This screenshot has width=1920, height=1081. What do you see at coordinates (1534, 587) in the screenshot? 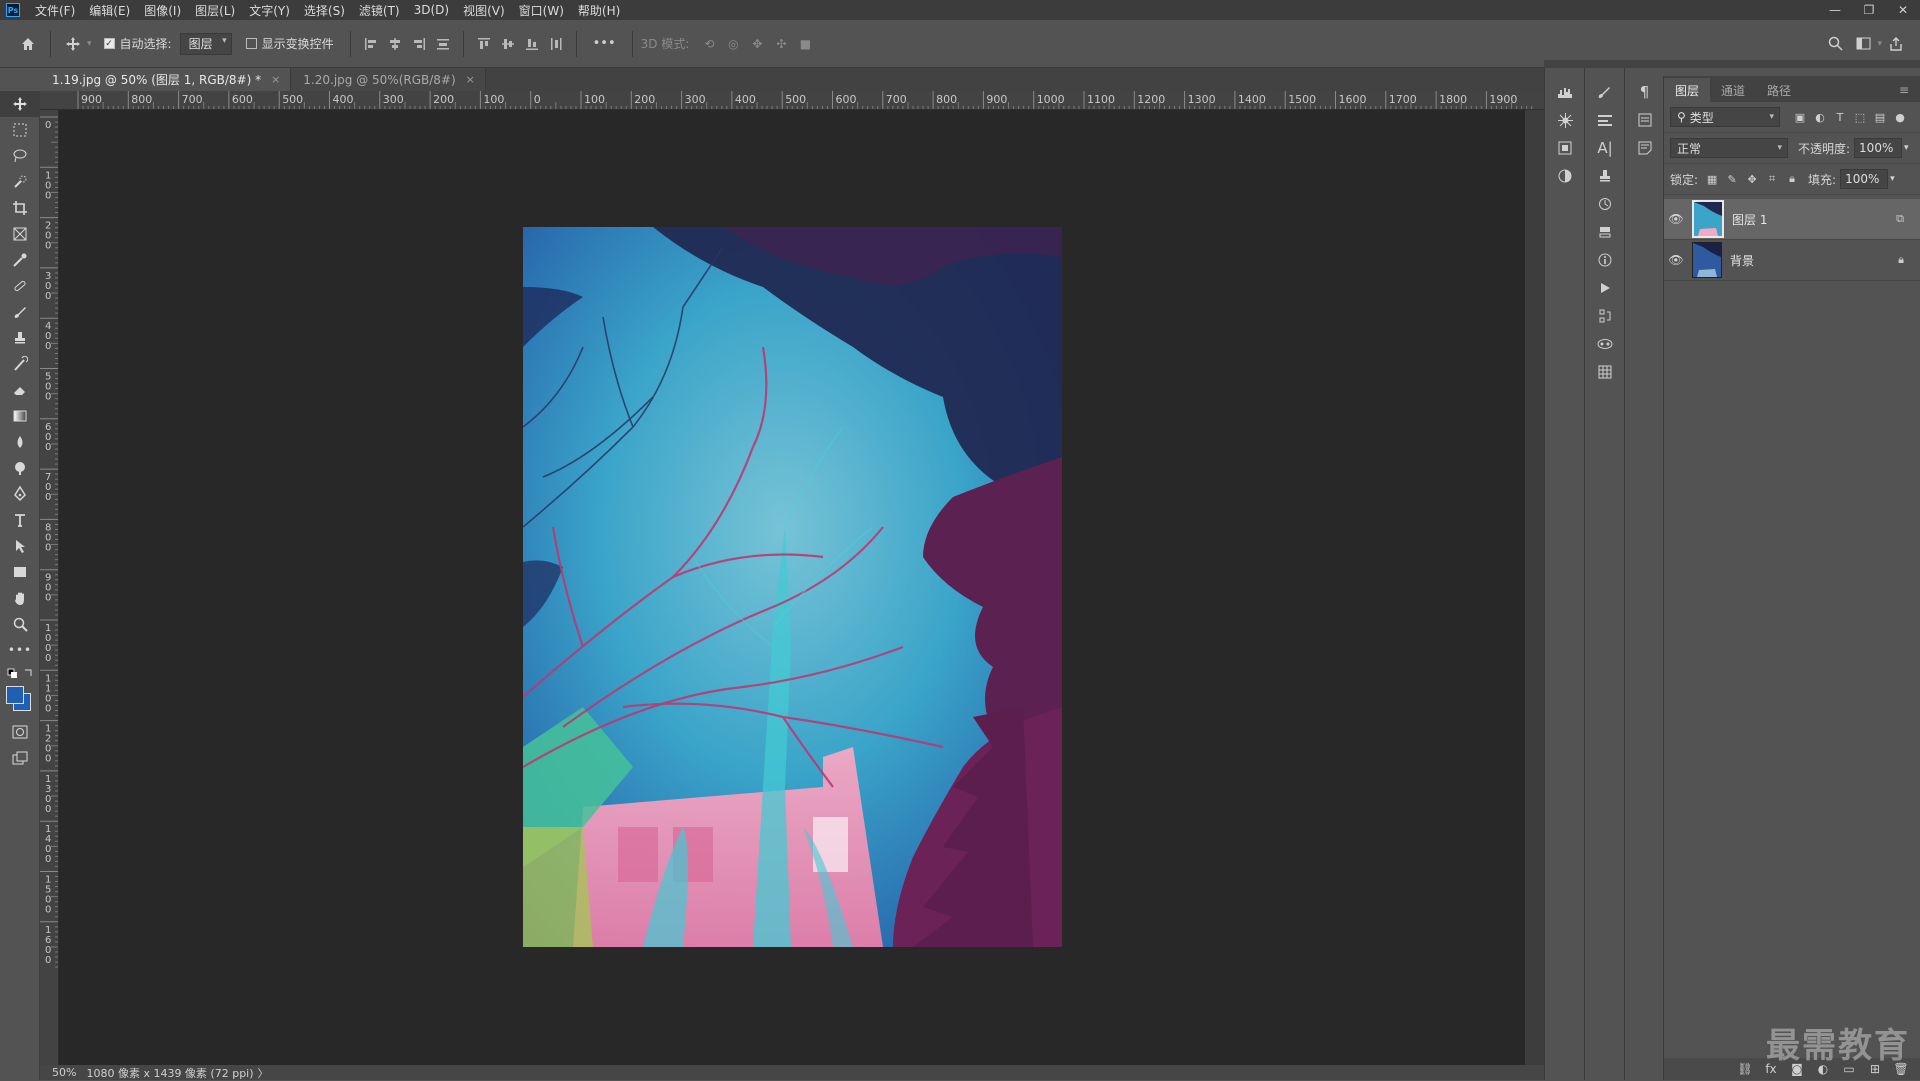
I see `vertical-scrollbar` at bounding box center [1534, 587].